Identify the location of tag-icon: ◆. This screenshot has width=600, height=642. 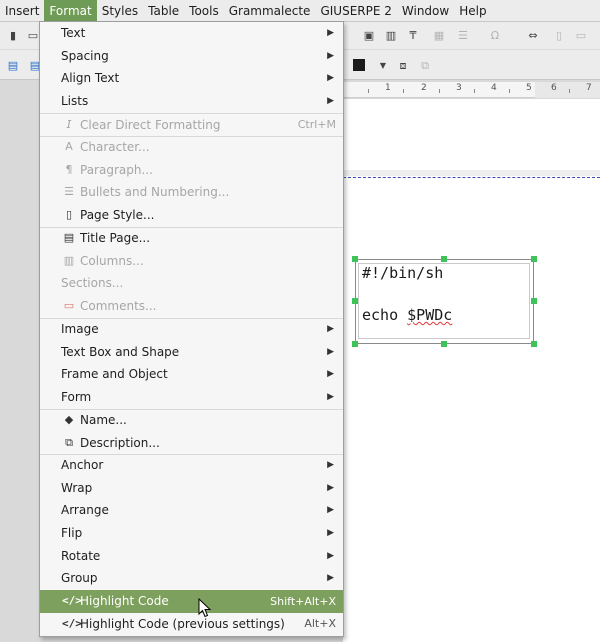
(69, 420).